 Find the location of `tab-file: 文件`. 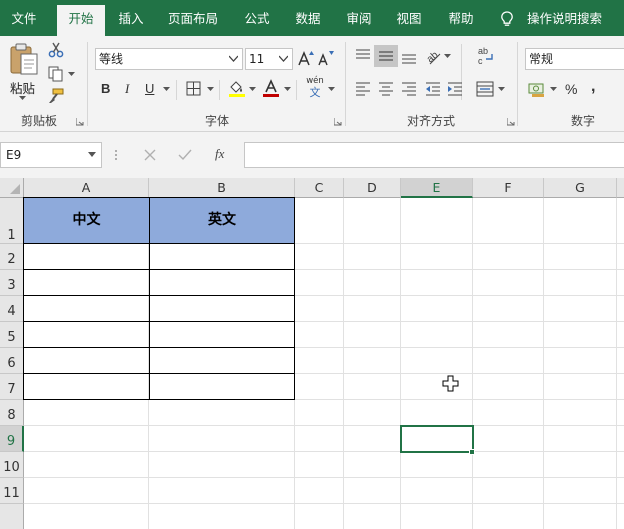

tab-file: 文件 is located at coordinates (24, 18).